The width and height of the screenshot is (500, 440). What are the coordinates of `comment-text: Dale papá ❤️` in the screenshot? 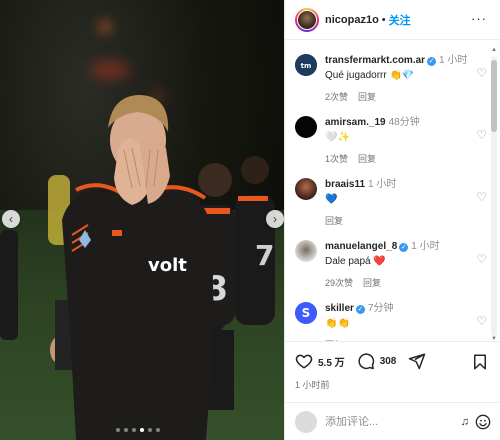 It's located at (355, 261).